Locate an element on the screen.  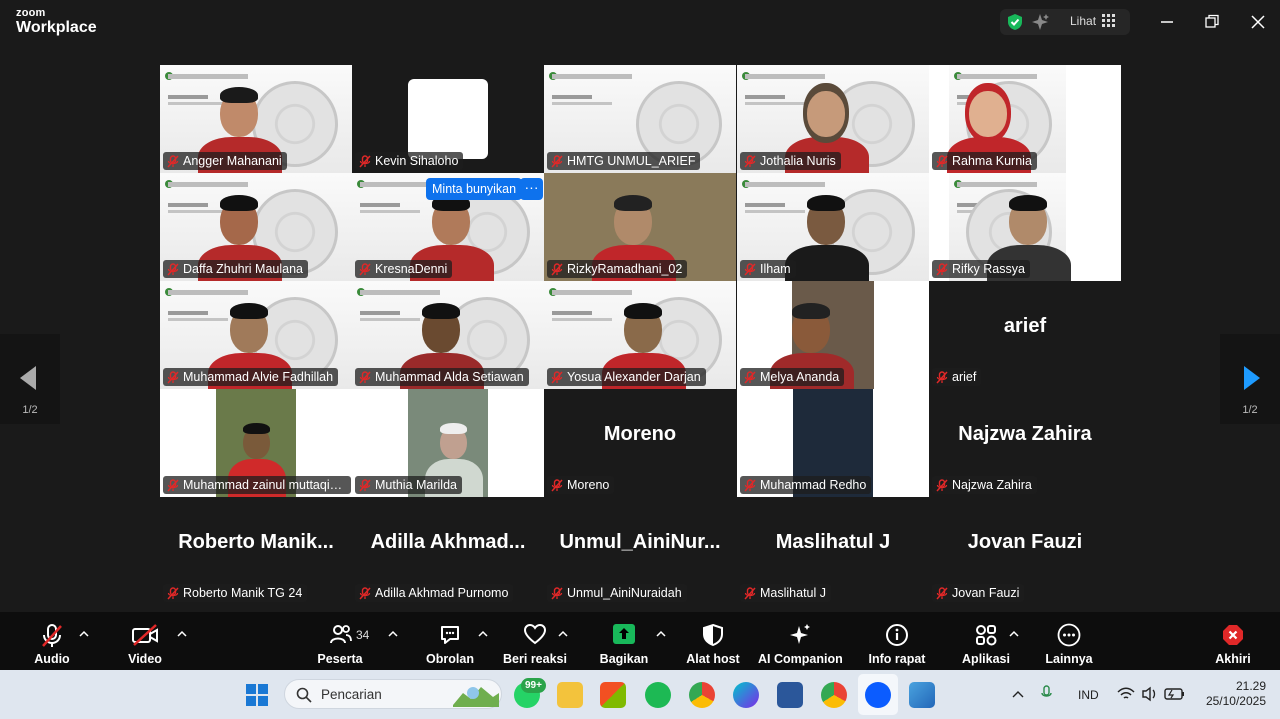
react-button: Beri reaksi is located at coordinates (535, 641).